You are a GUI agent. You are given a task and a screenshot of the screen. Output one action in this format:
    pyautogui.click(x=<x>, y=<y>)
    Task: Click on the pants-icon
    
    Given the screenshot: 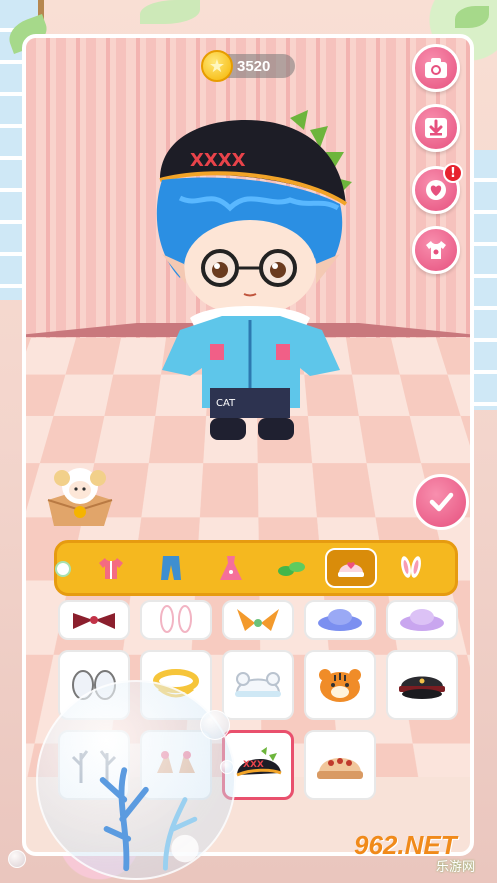 What is the action you would take?
    pyautogui.click(x=171, y=568)
    